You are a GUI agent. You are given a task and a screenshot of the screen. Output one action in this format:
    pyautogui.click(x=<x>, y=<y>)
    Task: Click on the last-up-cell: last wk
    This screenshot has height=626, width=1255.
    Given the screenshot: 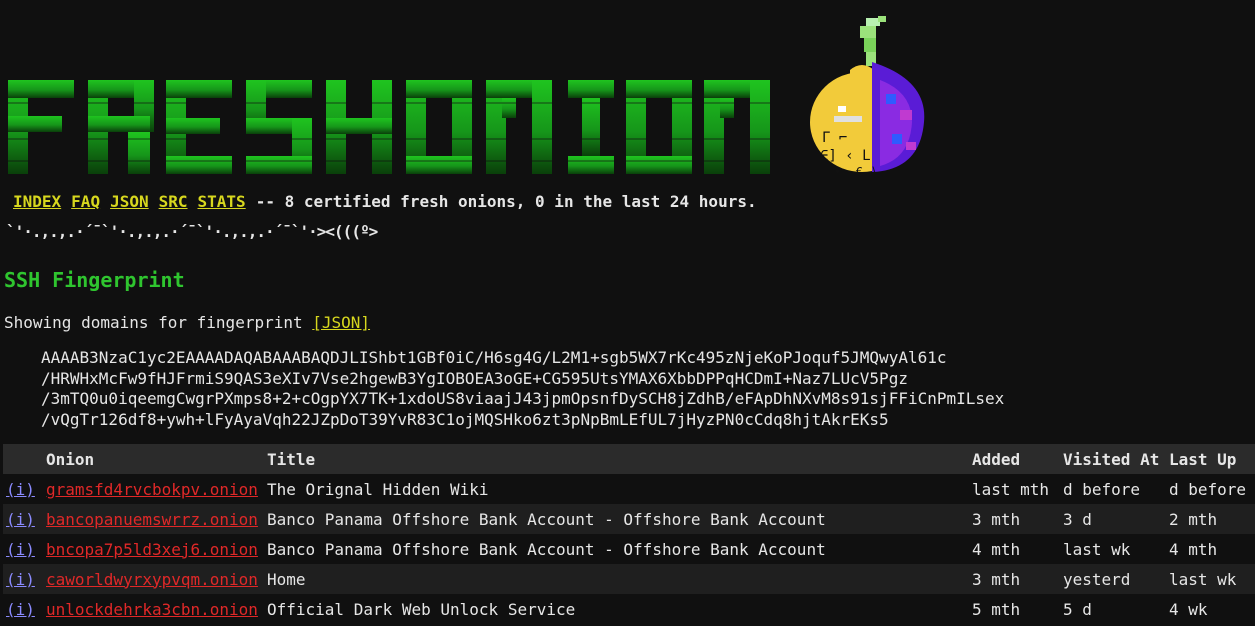 What is the action you would take?
    pyautogui.click(x=1210, y=579)
    